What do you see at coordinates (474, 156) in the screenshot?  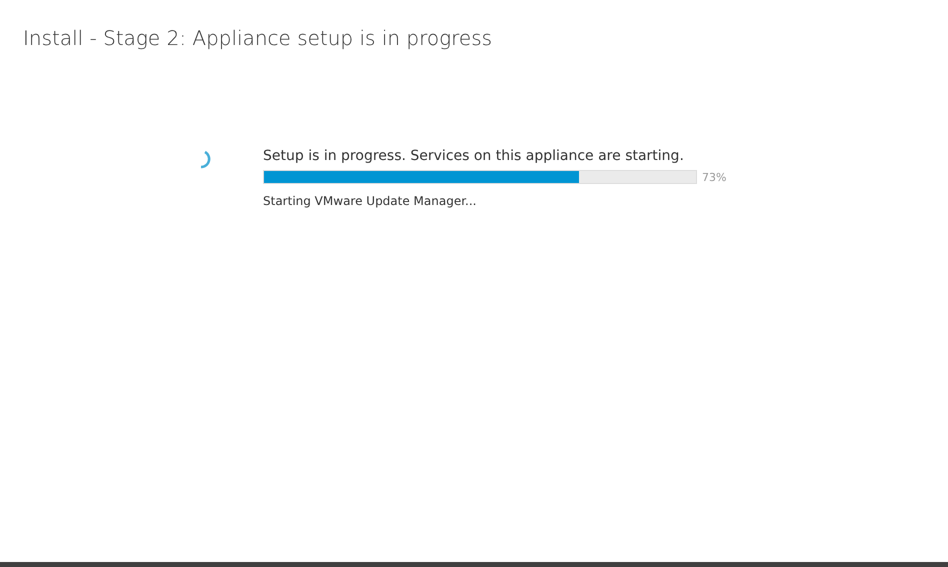 I see `progress-message: Setup is in progress. Services on this appliance are starting.` at bounding box center [474, 156].